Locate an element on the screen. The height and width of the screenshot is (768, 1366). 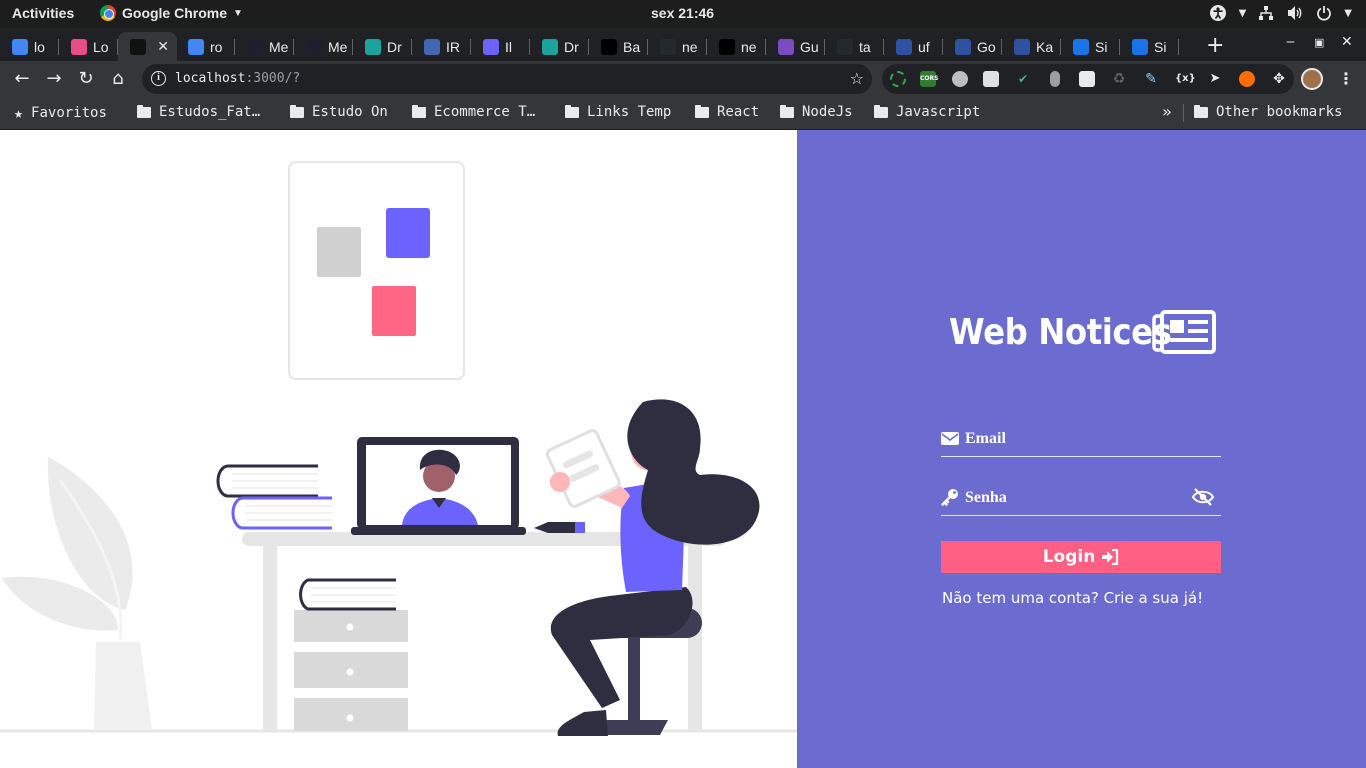
bookmark-label: Javascript is located at coordinates (938, 112).